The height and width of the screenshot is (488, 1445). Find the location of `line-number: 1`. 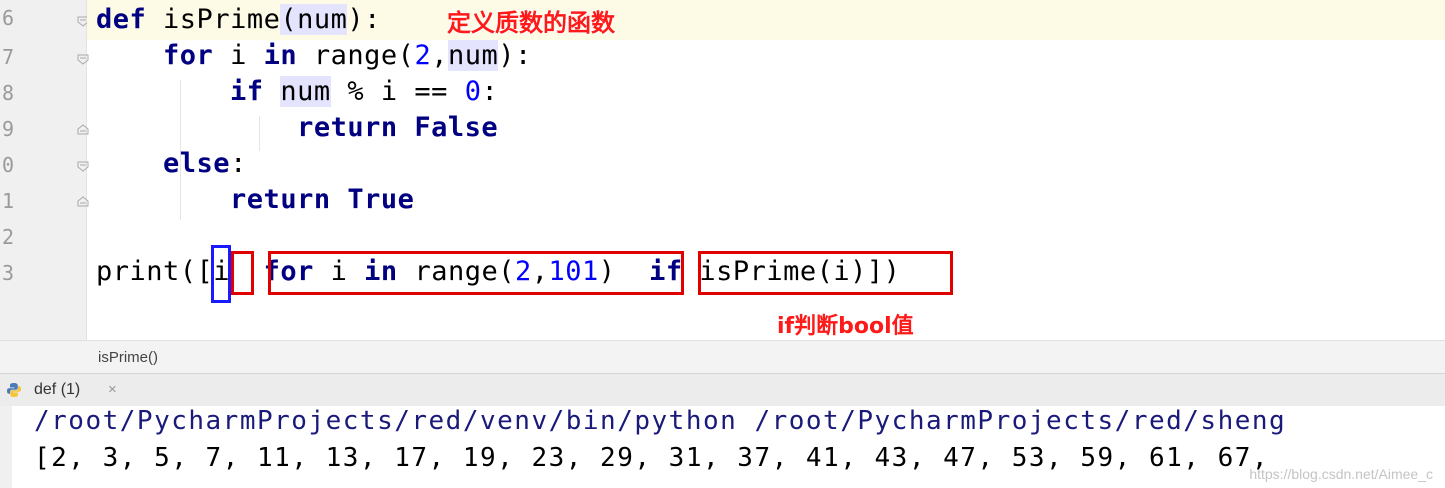

line-number: 1 is located at coordinates (7, 201).